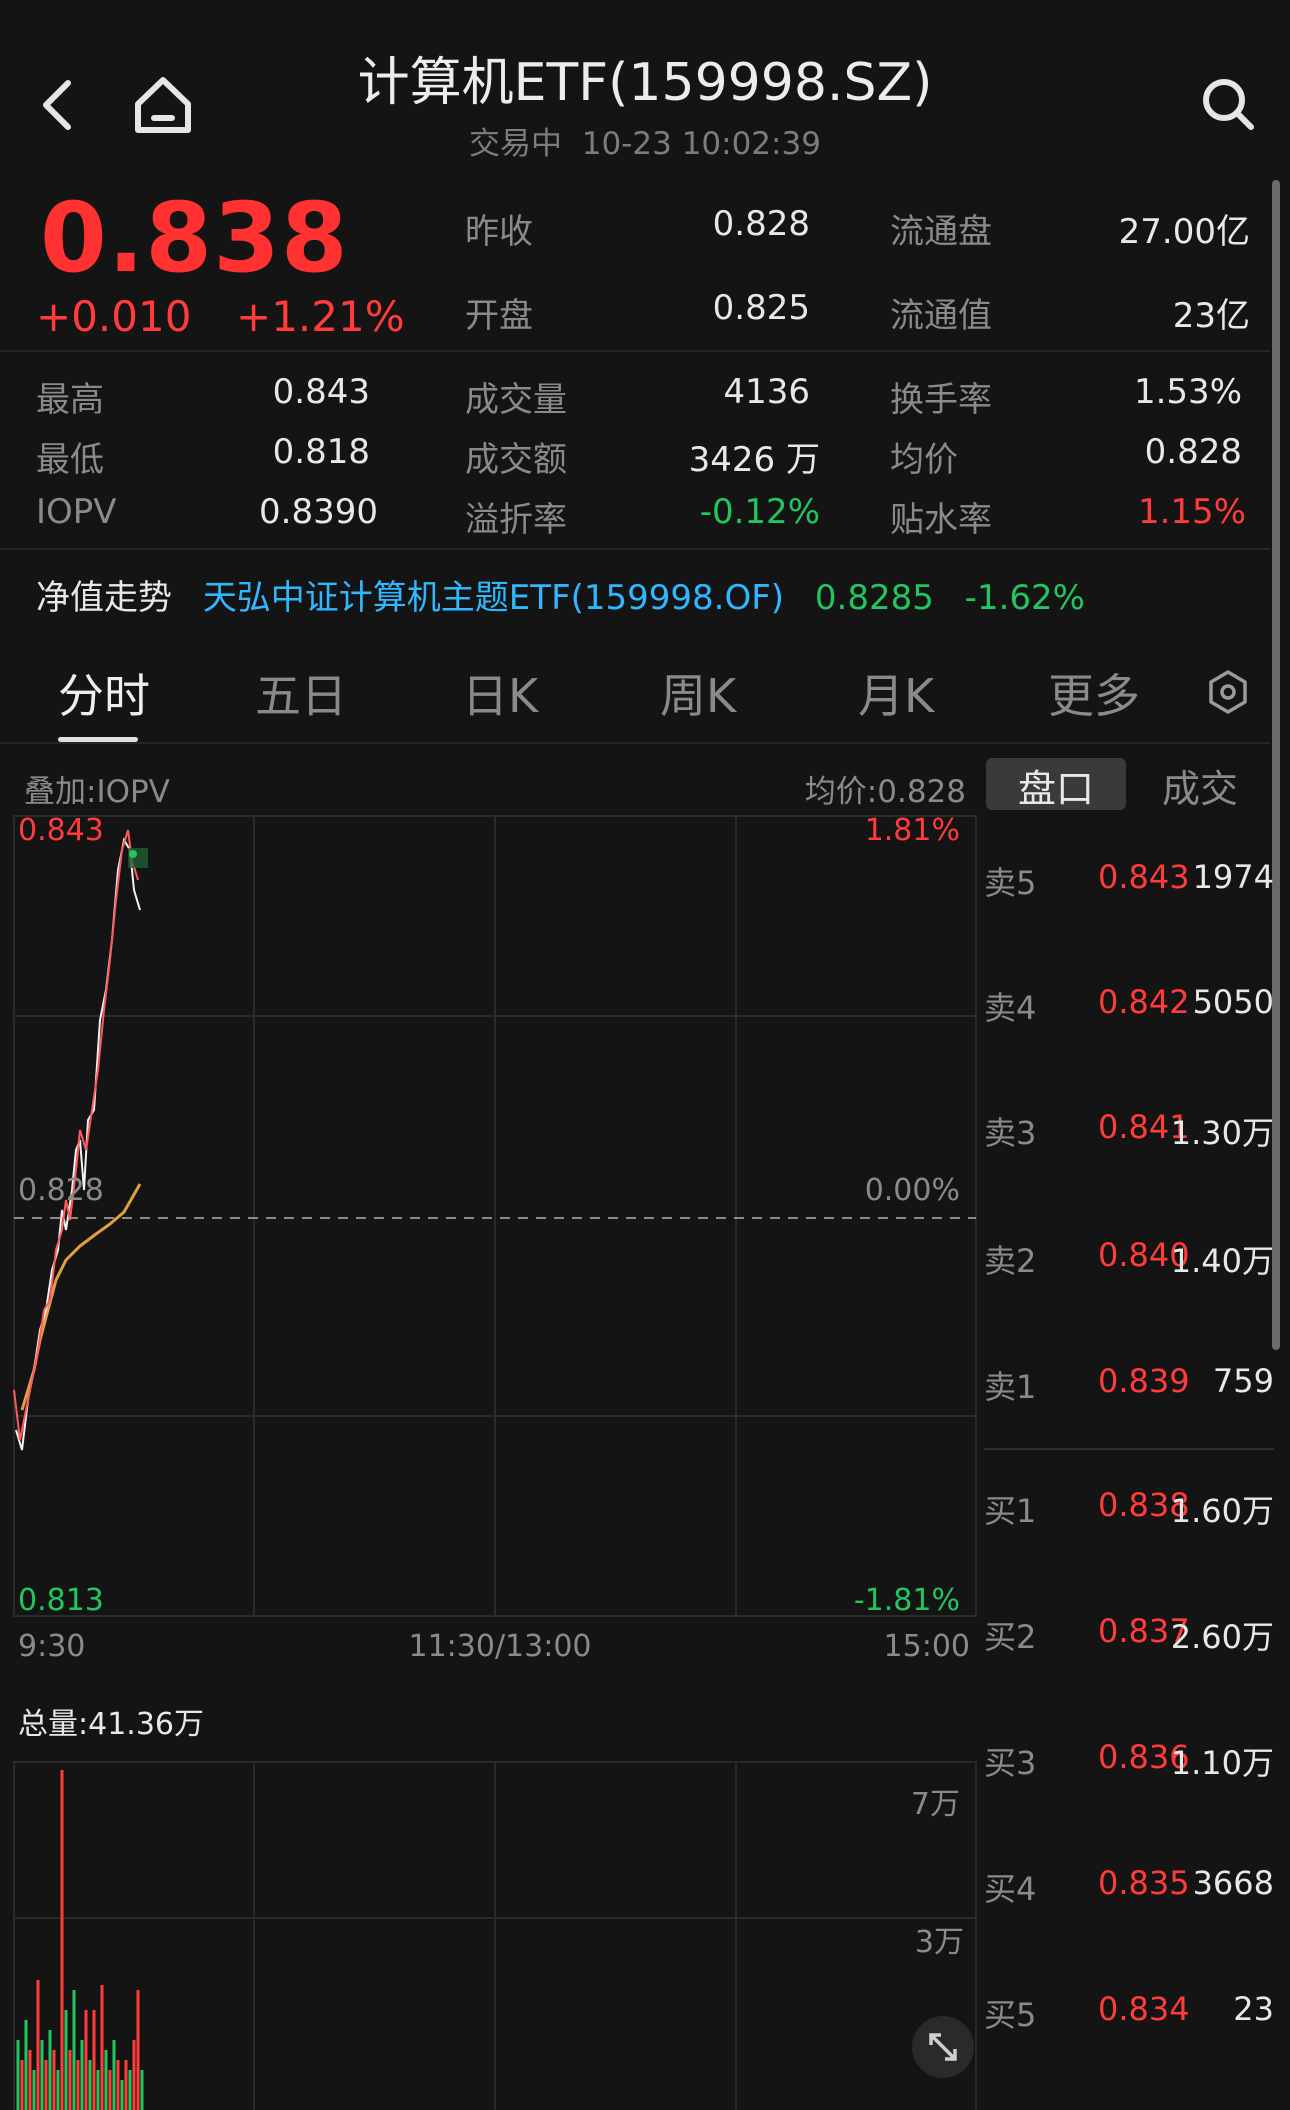 The image size is (1290, 2110). I want to click on volume-grid, so click(495, 1935).